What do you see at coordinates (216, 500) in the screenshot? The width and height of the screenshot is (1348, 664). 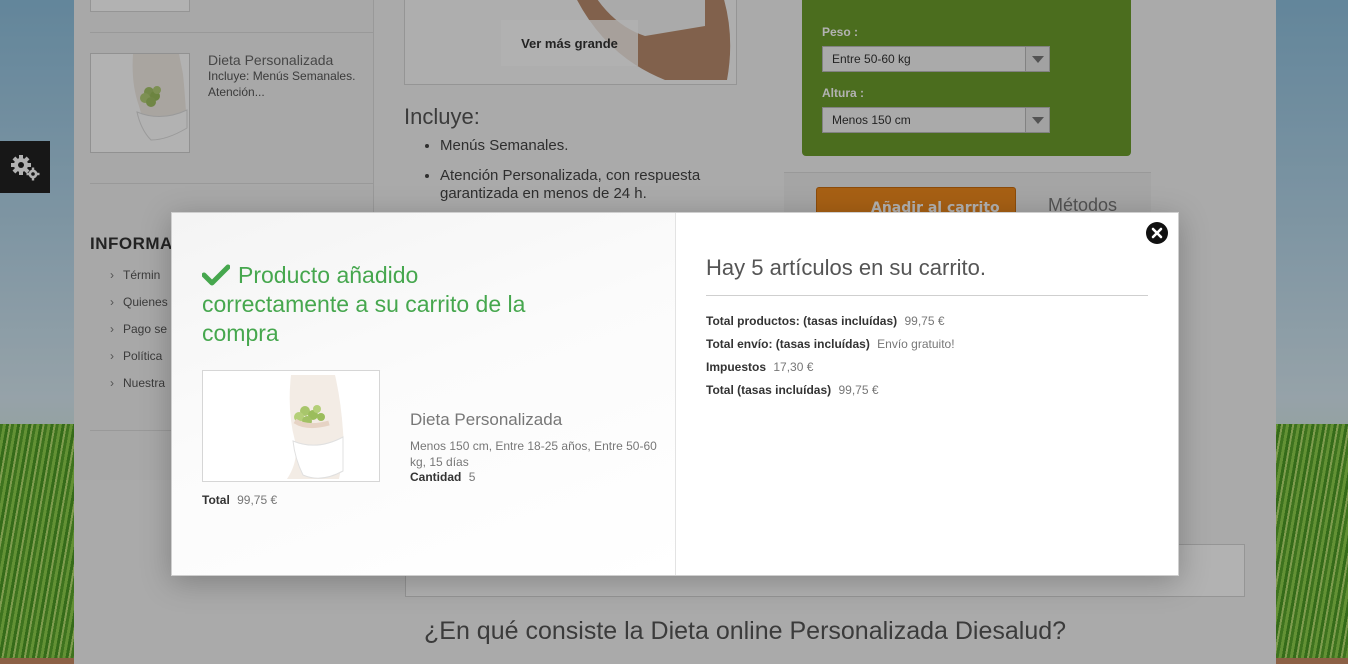 I see `product-total-label: Total` at bounding box center [216, 500].